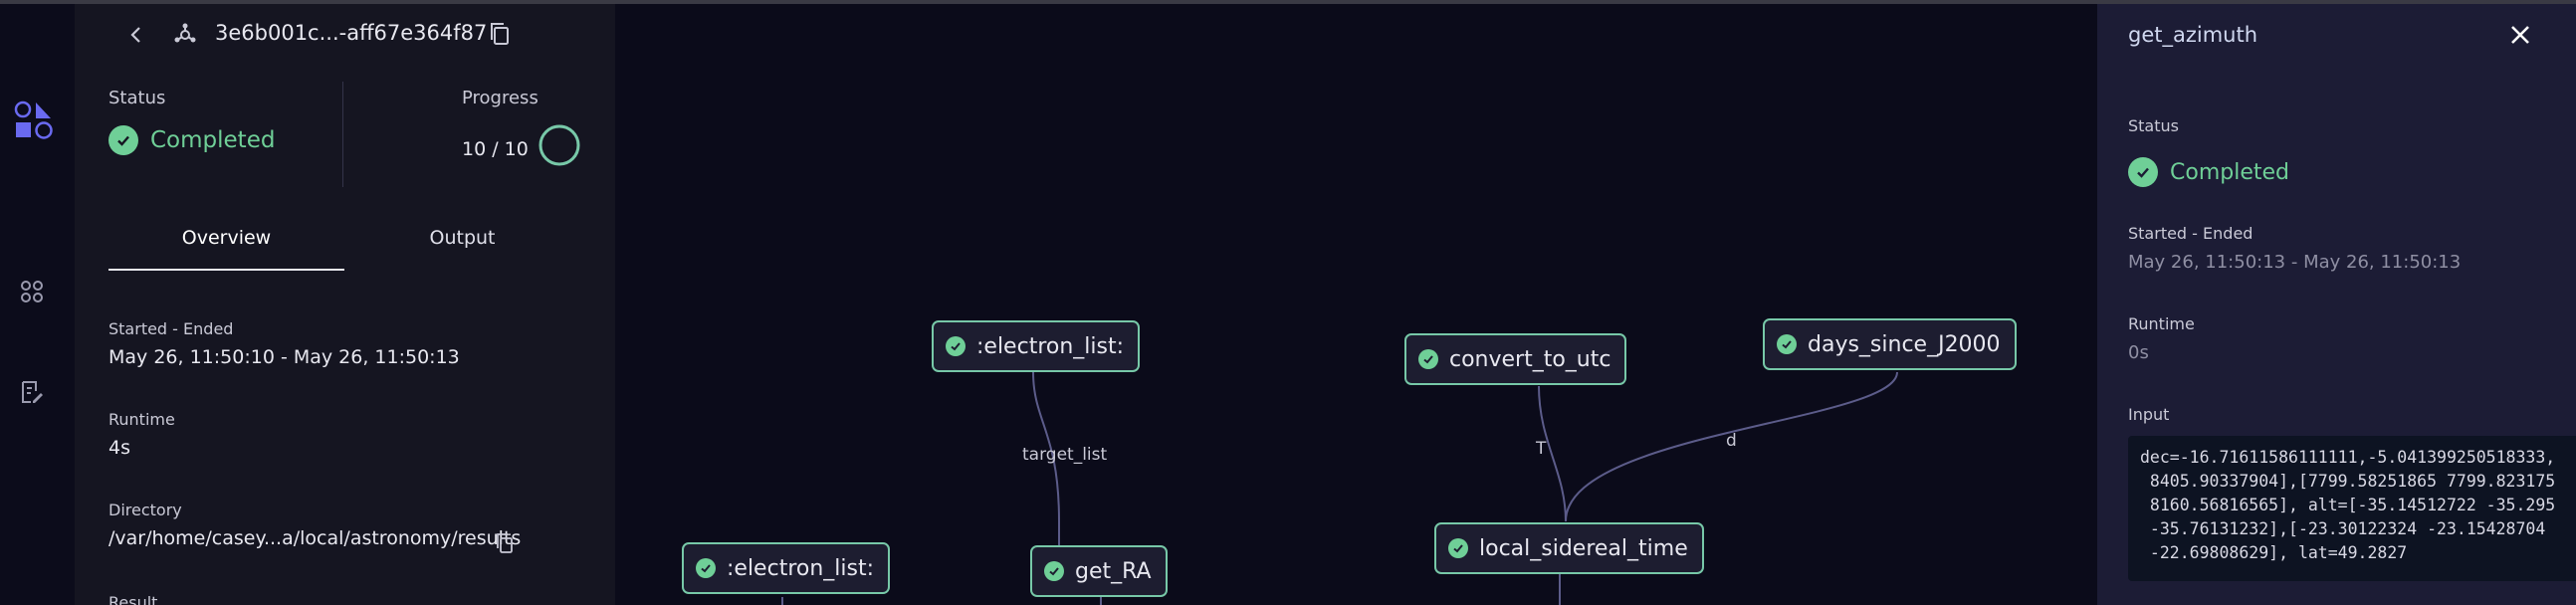  What do you see at coordinates (2161, 324) in the screenshot?
I see `detail-runtime-label: Runtime` at bounding box center [2161, 324].